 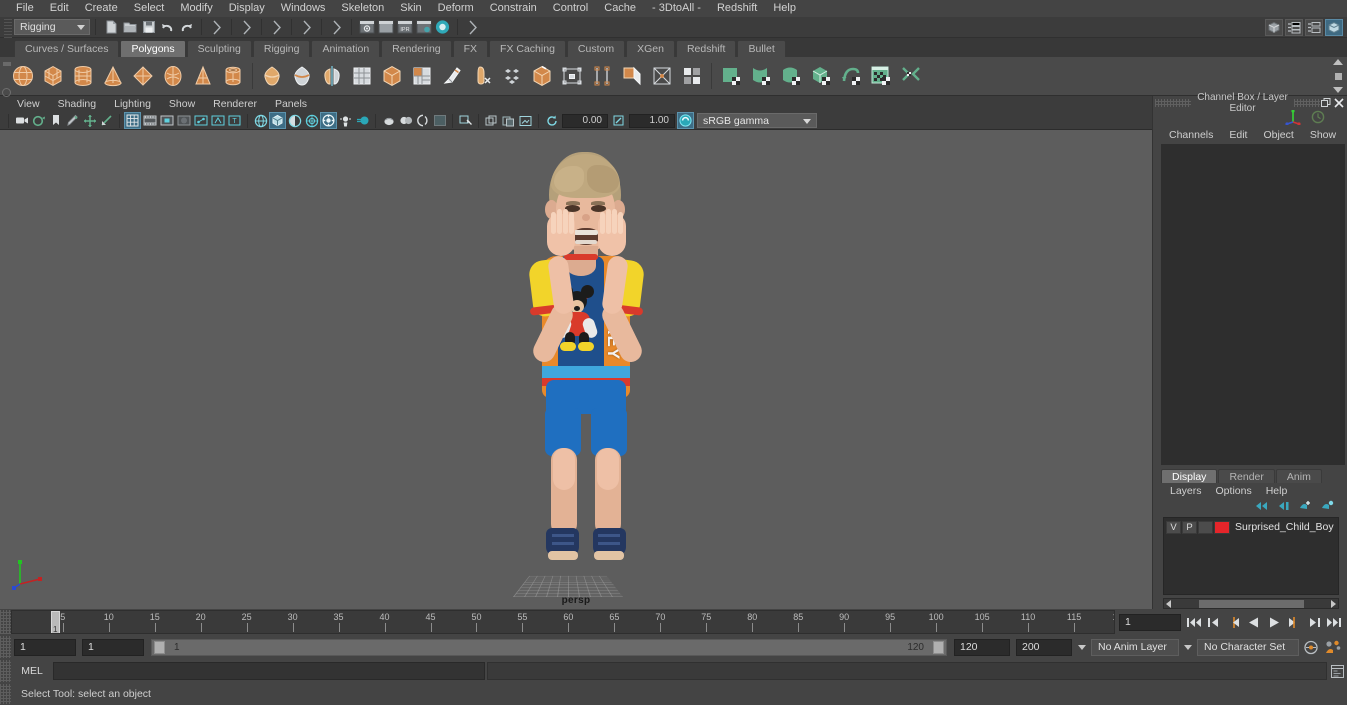 What do you see at coordinates (306, 27) in the screenshot?
I see `select-mask-icon` at bounding box center [306, 27].